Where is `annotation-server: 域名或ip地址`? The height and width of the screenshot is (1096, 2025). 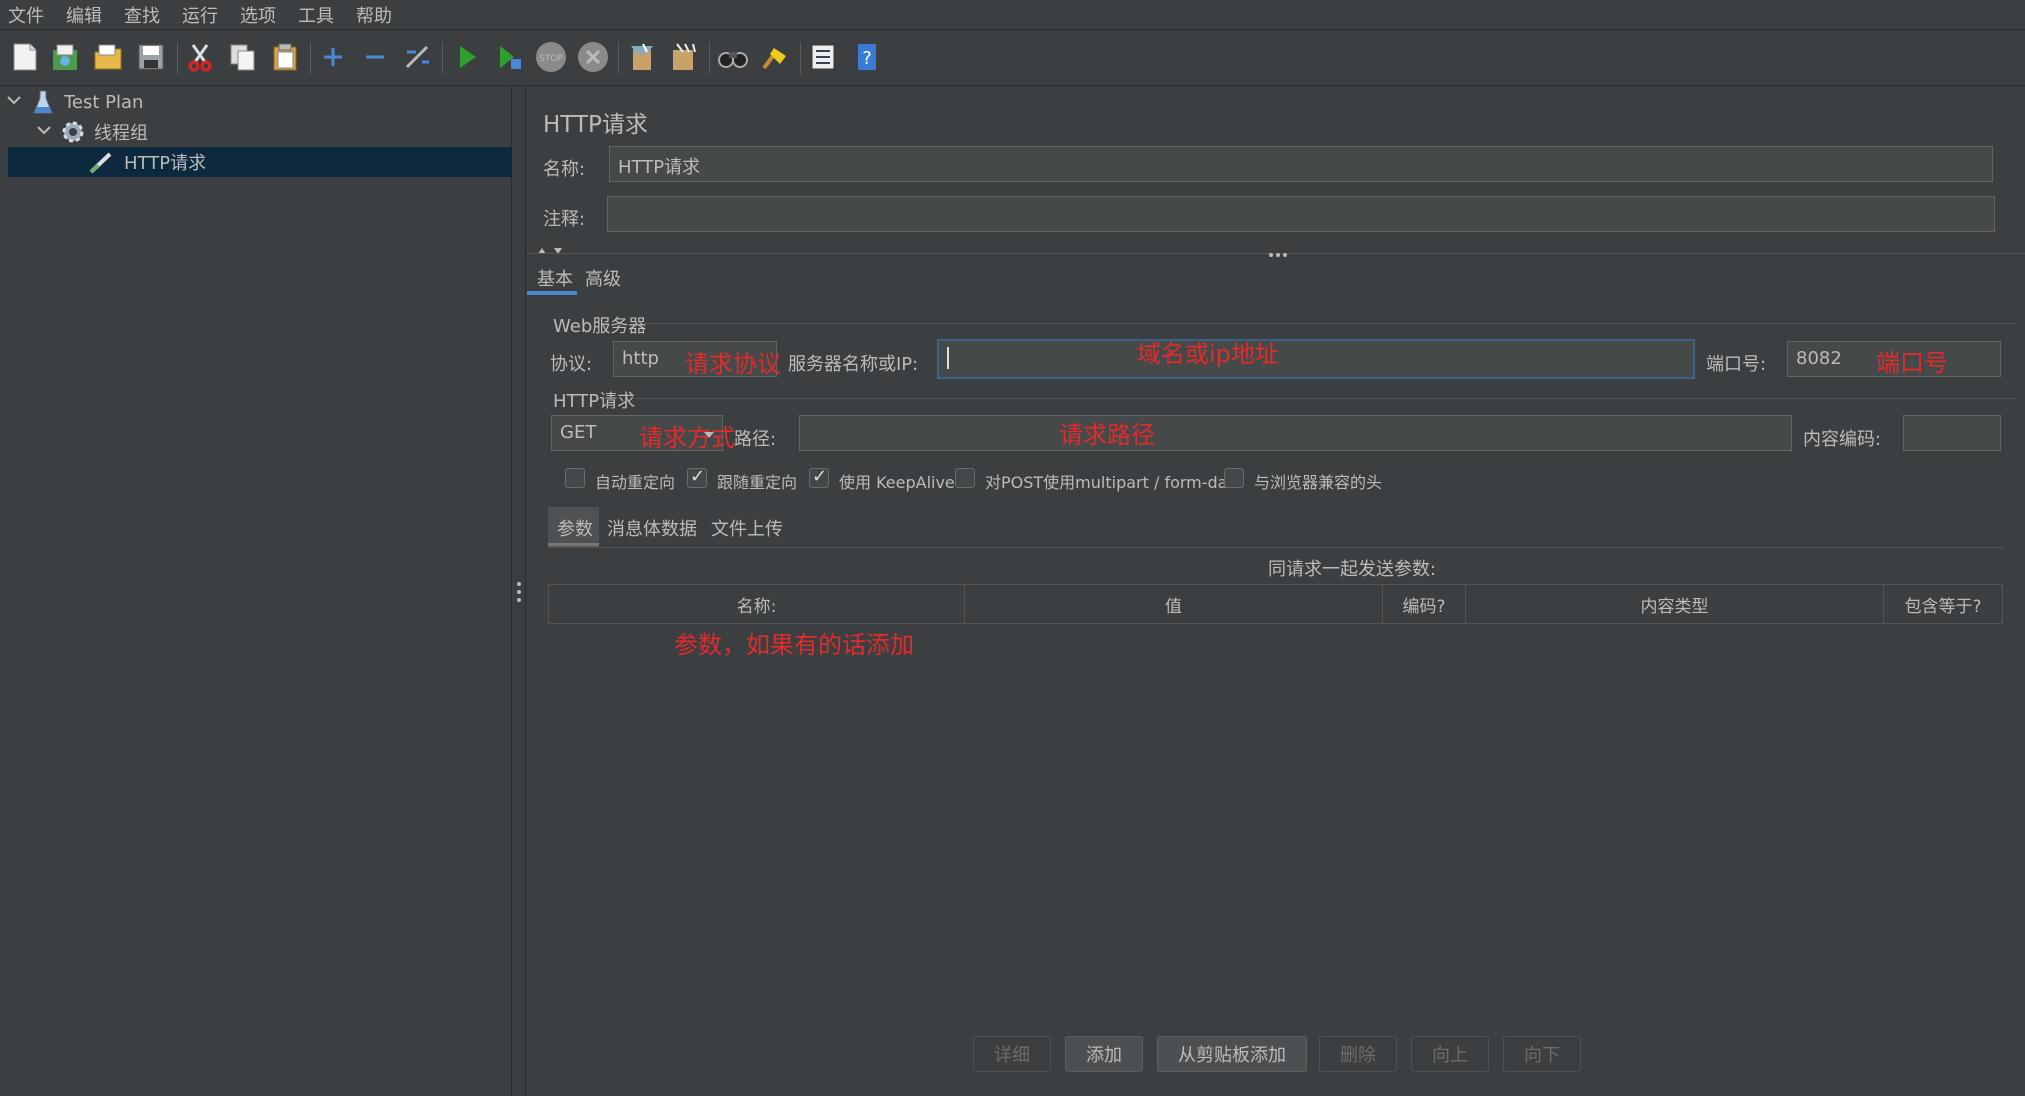
annotation-server: 域名或ip地址 is located at coordinates (1208, 354).